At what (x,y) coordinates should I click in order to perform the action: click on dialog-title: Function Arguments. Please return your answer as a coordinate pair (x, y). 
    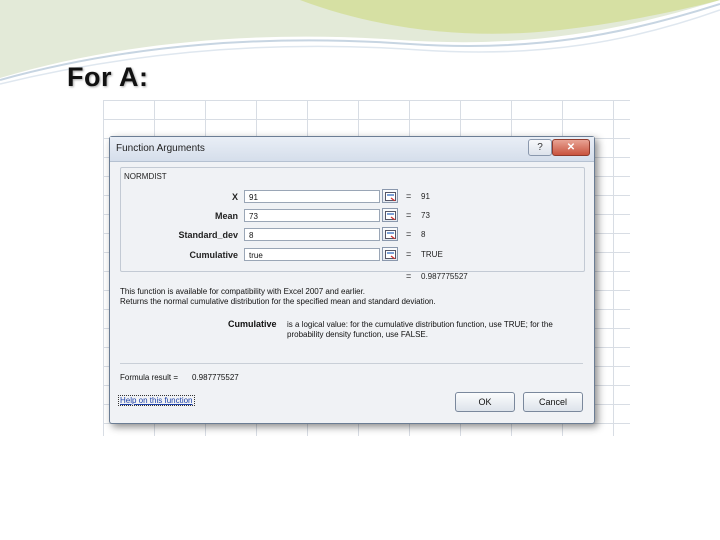
    Looking at the image, I should click on (160, 148).